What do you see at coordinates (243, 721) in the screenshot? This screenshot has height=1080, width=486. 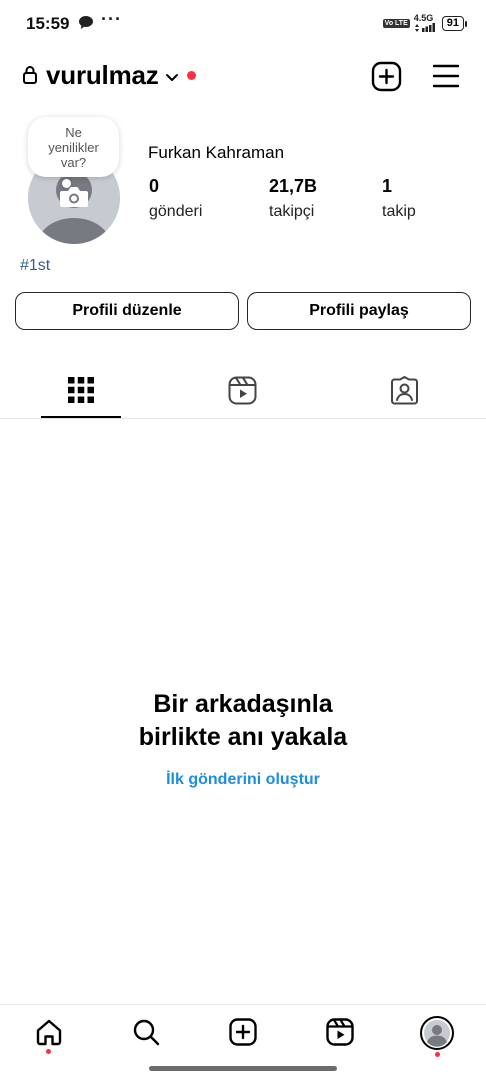 I see `empty-state-title: Bir arkadaşınla birlikte anı yakala` at bounding box center [243, 721].